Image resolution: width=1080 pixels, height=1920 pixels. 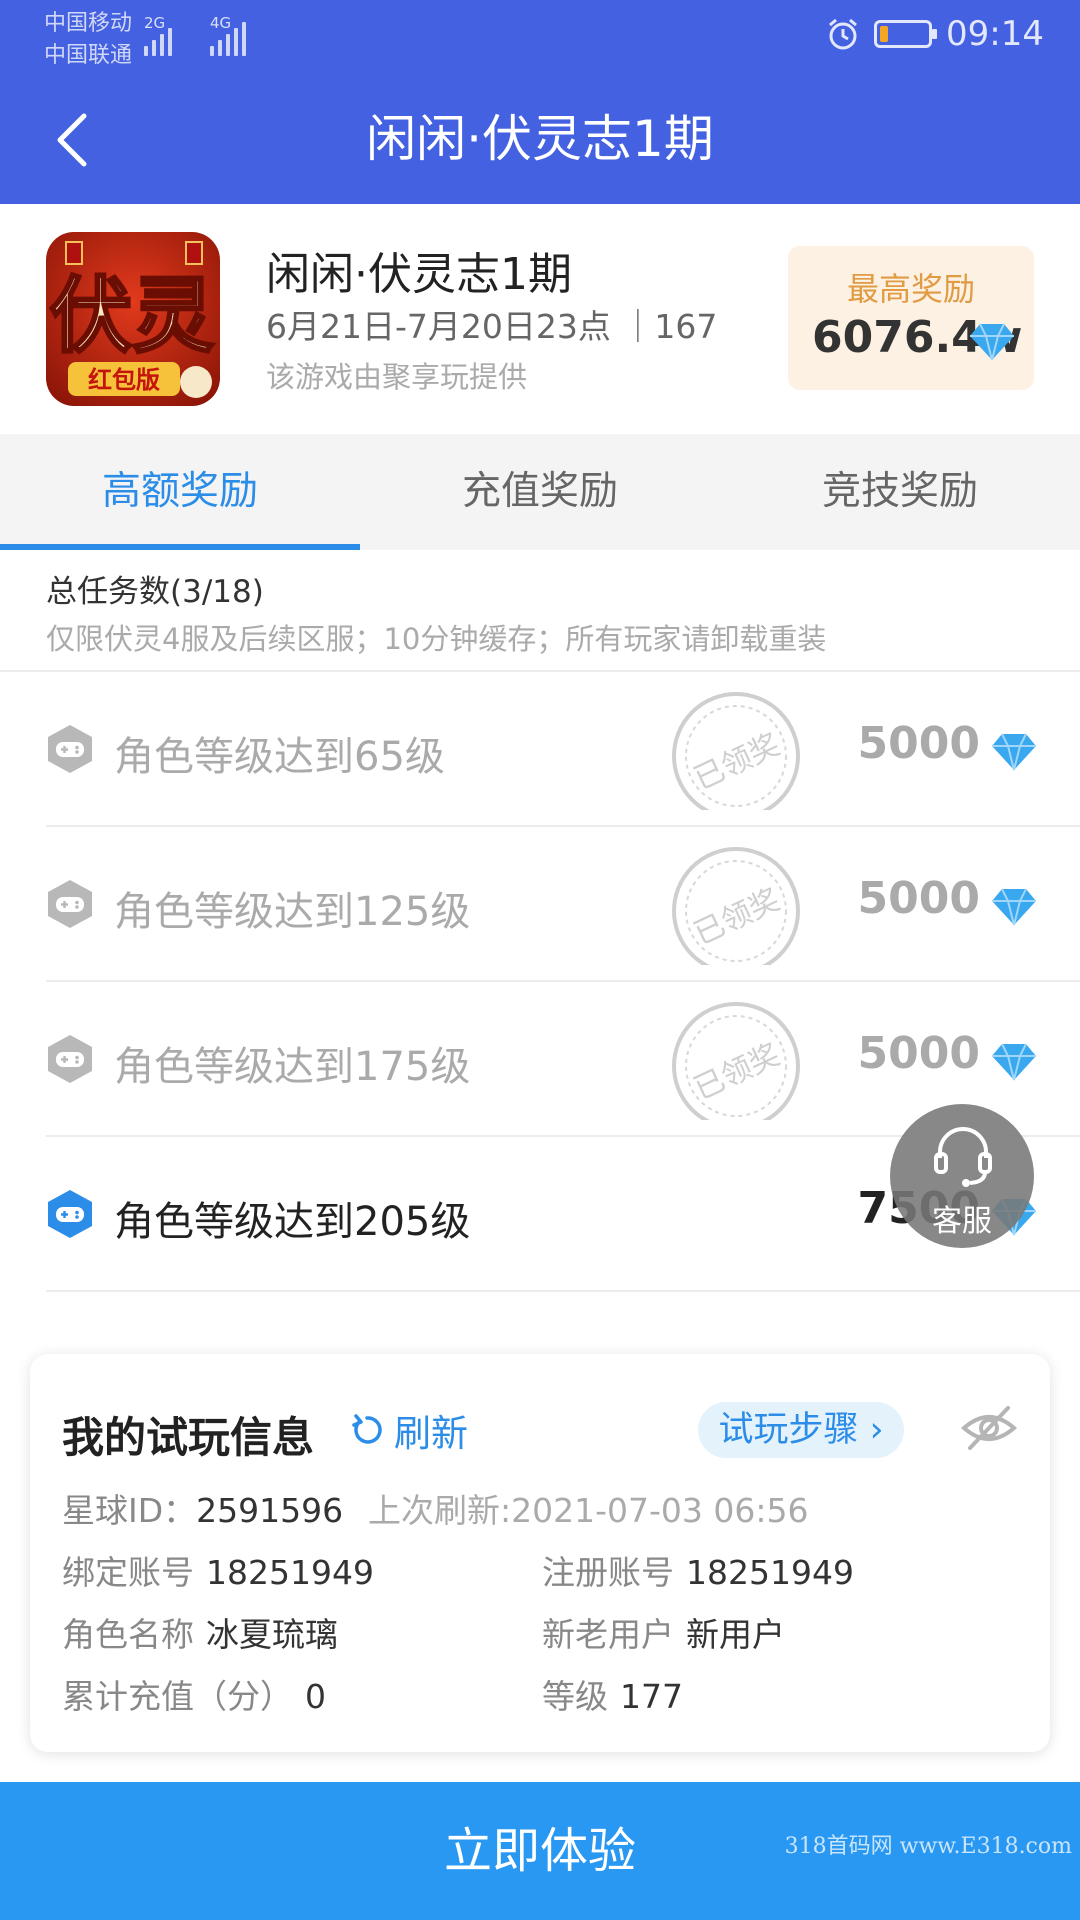 What do you see at coordinates (563, 904) in the screenshot?
I see `task-row: 角色等级达到125级 已领奖 5000` at bounding box center [563, 904].